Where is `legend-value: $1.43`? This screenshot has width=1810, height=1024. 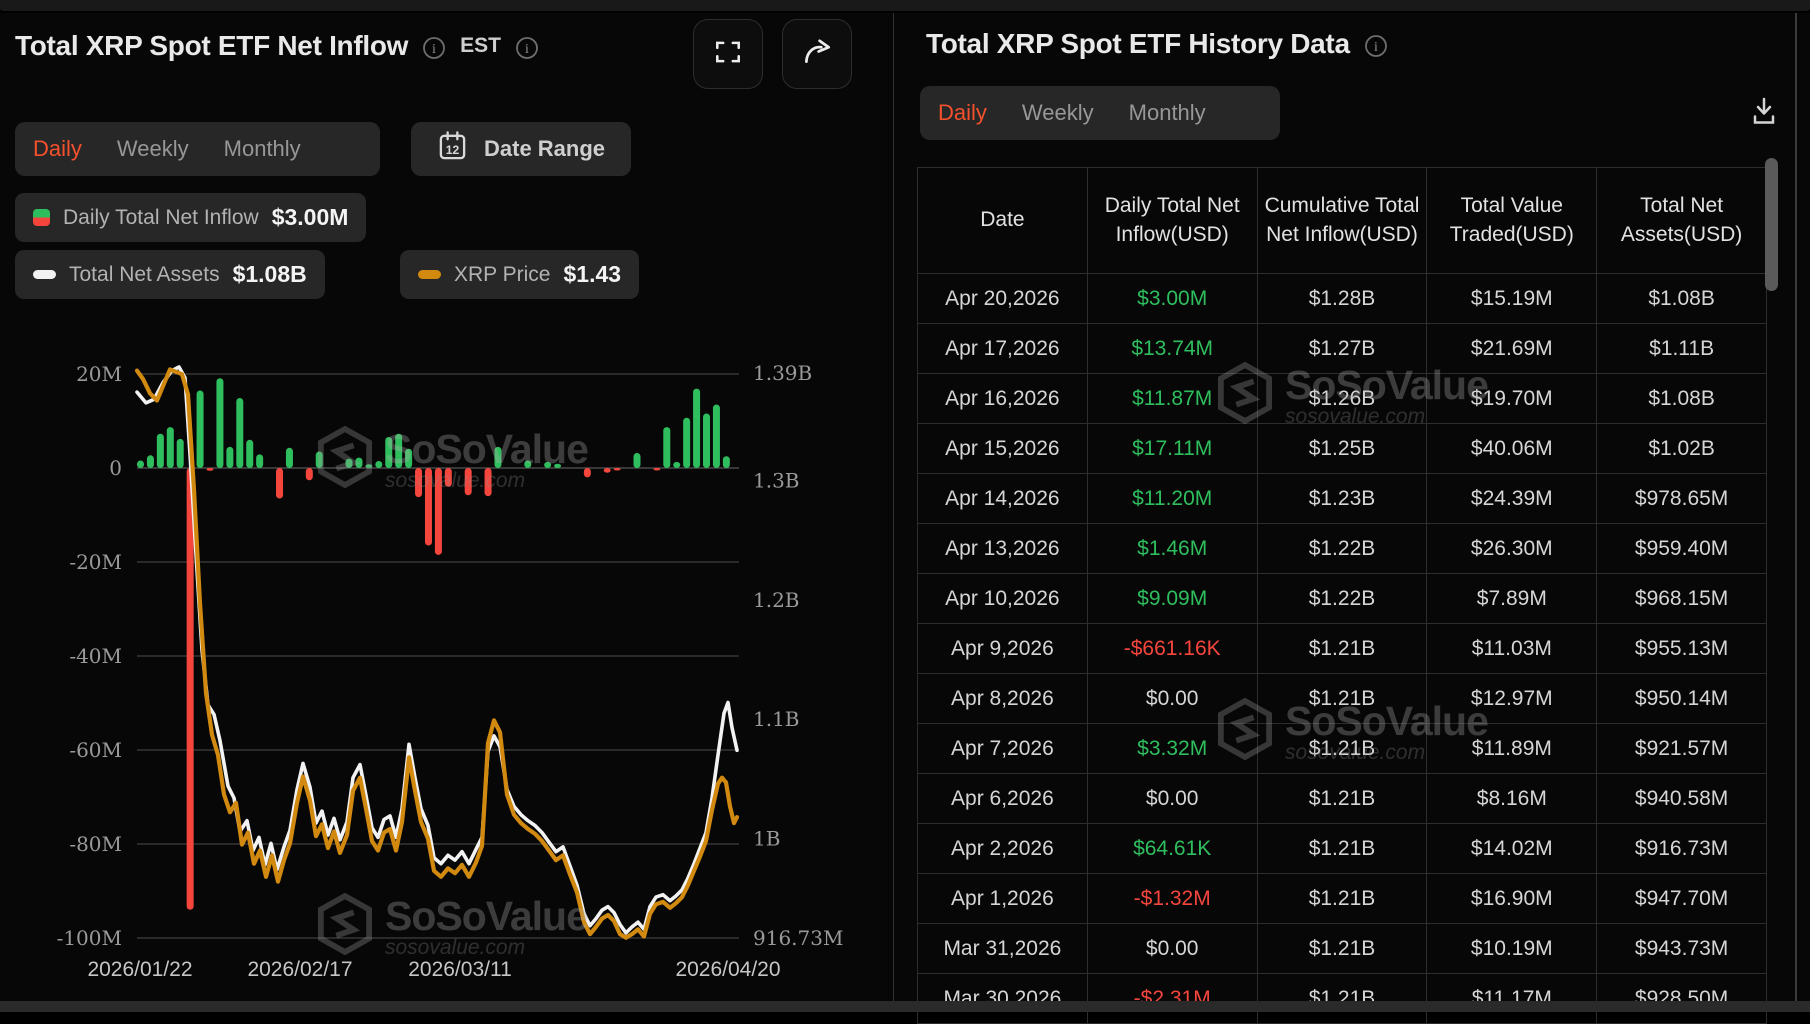
legend-value: $1.43 is located at coordinates (592, 274).